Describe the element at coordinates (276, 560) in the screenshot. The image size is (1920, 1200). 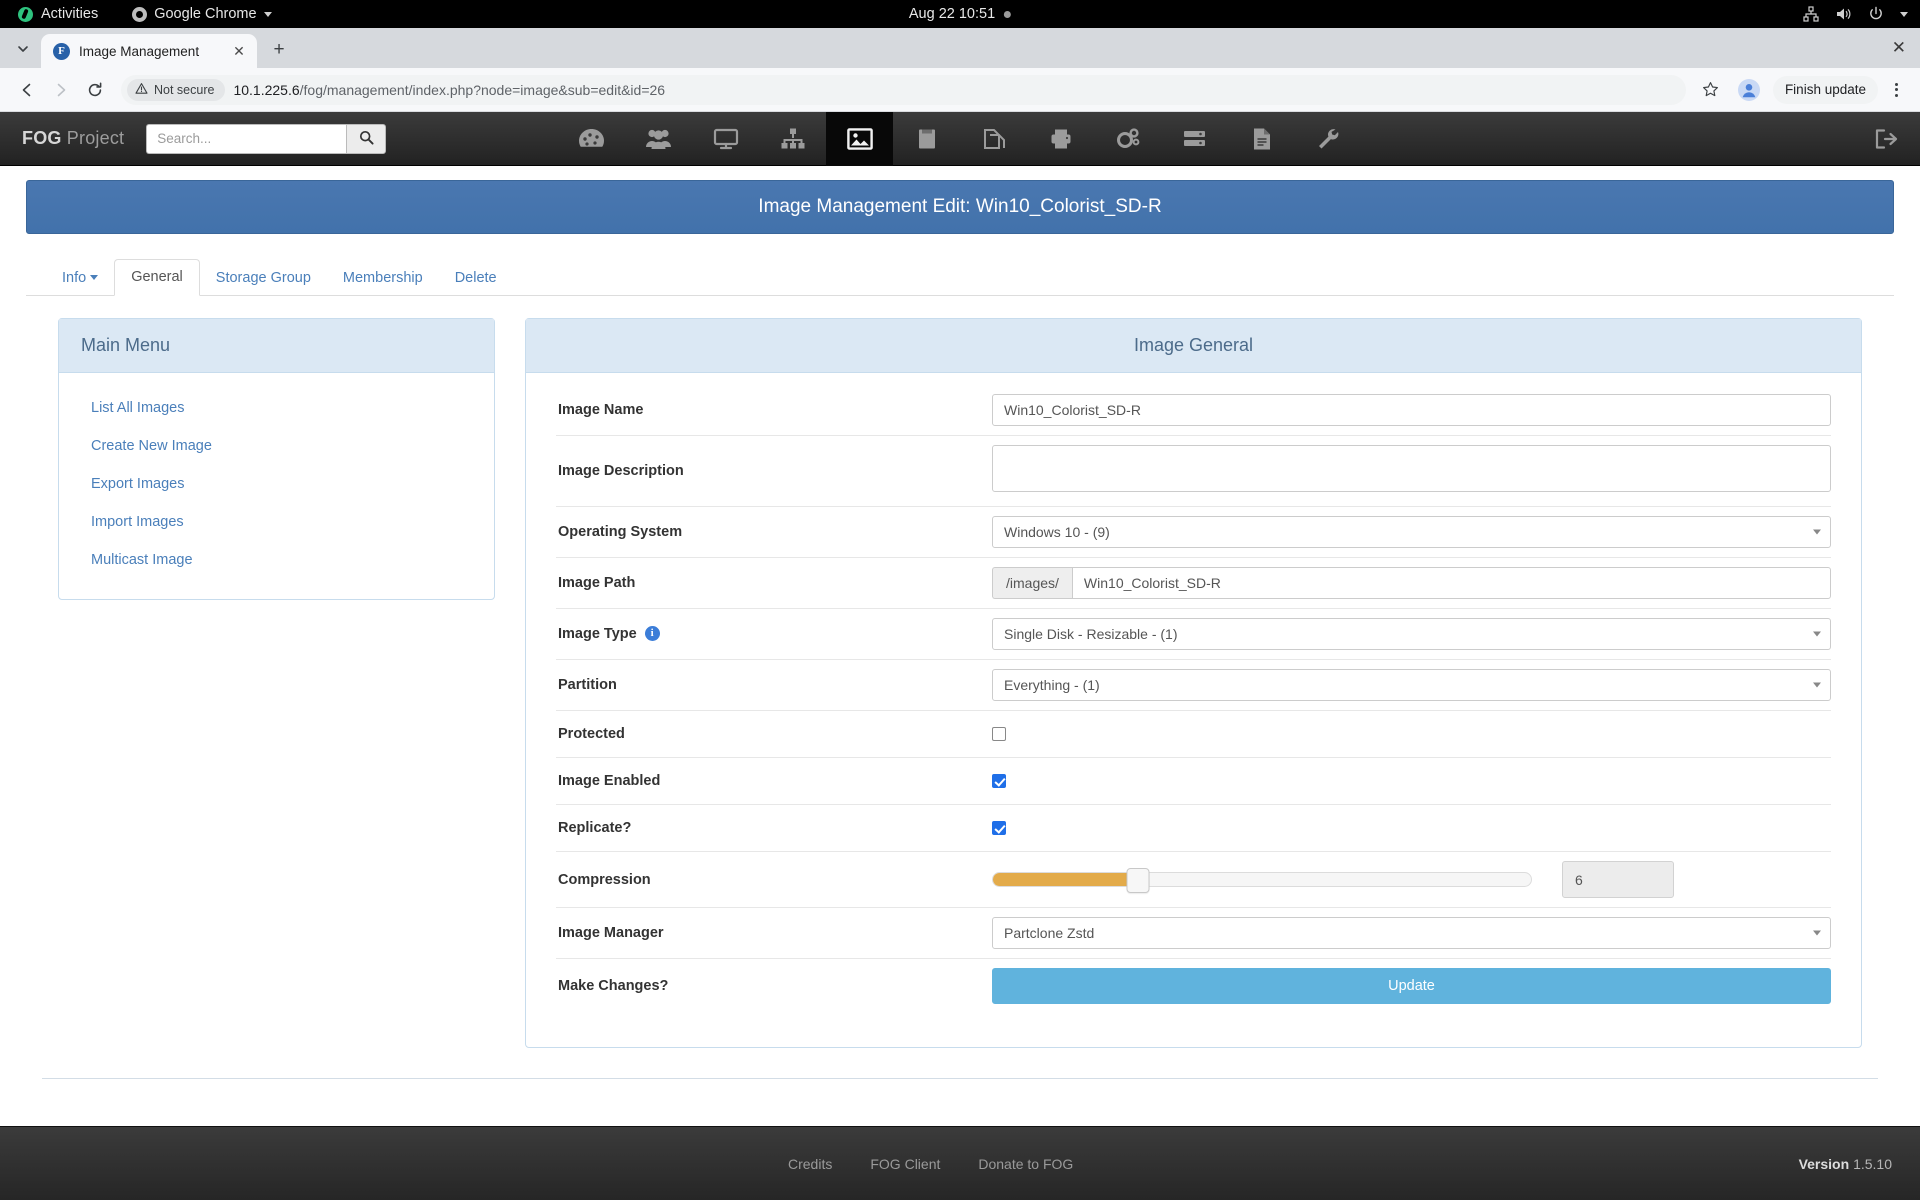
I see `sidebar-item-multicast-image: Multicast Image` at that location.